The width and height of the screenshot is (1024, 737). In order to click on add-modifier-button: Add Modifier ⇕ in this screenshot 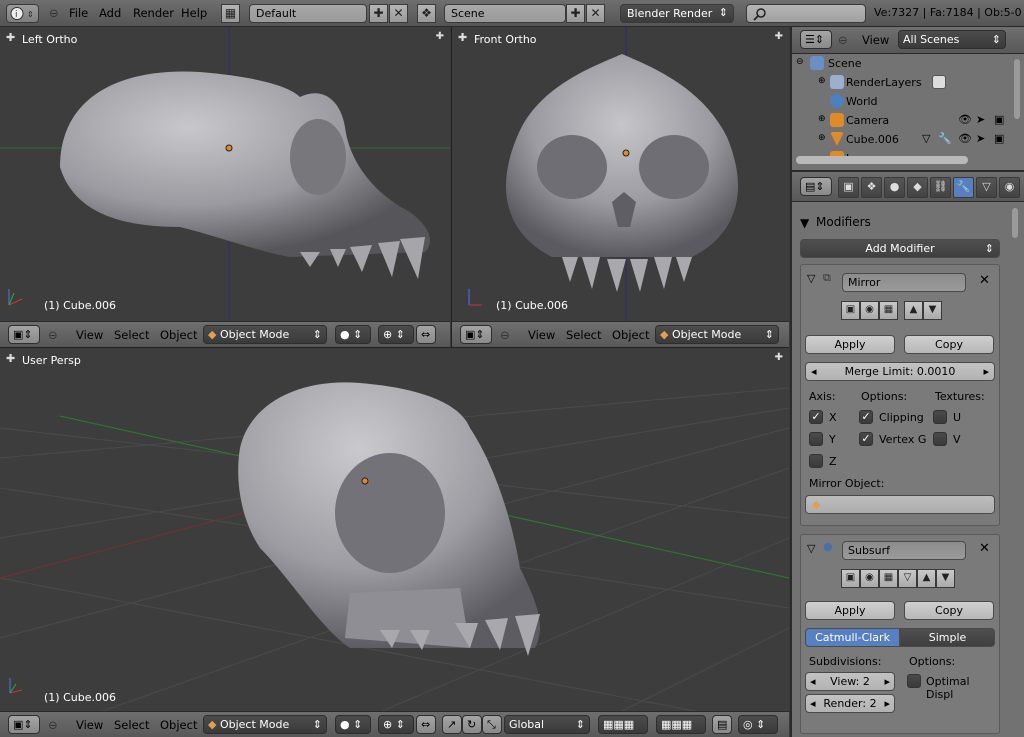, I will do `click(900, 248)`.